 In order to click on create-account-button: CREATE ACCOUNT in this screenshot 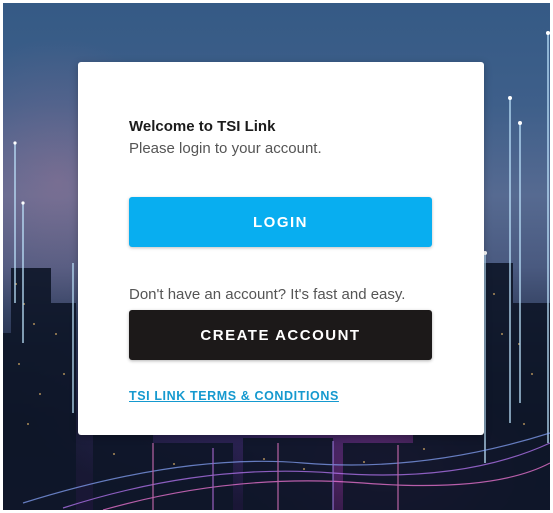, I will do `click(280, 335)`.